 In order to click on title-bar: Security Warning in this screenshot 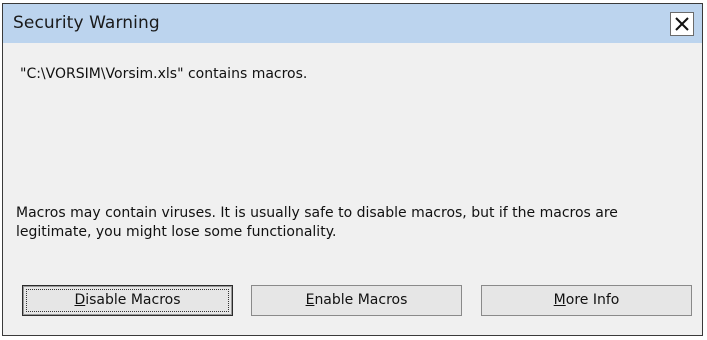, I will do `click(352, 23)`.